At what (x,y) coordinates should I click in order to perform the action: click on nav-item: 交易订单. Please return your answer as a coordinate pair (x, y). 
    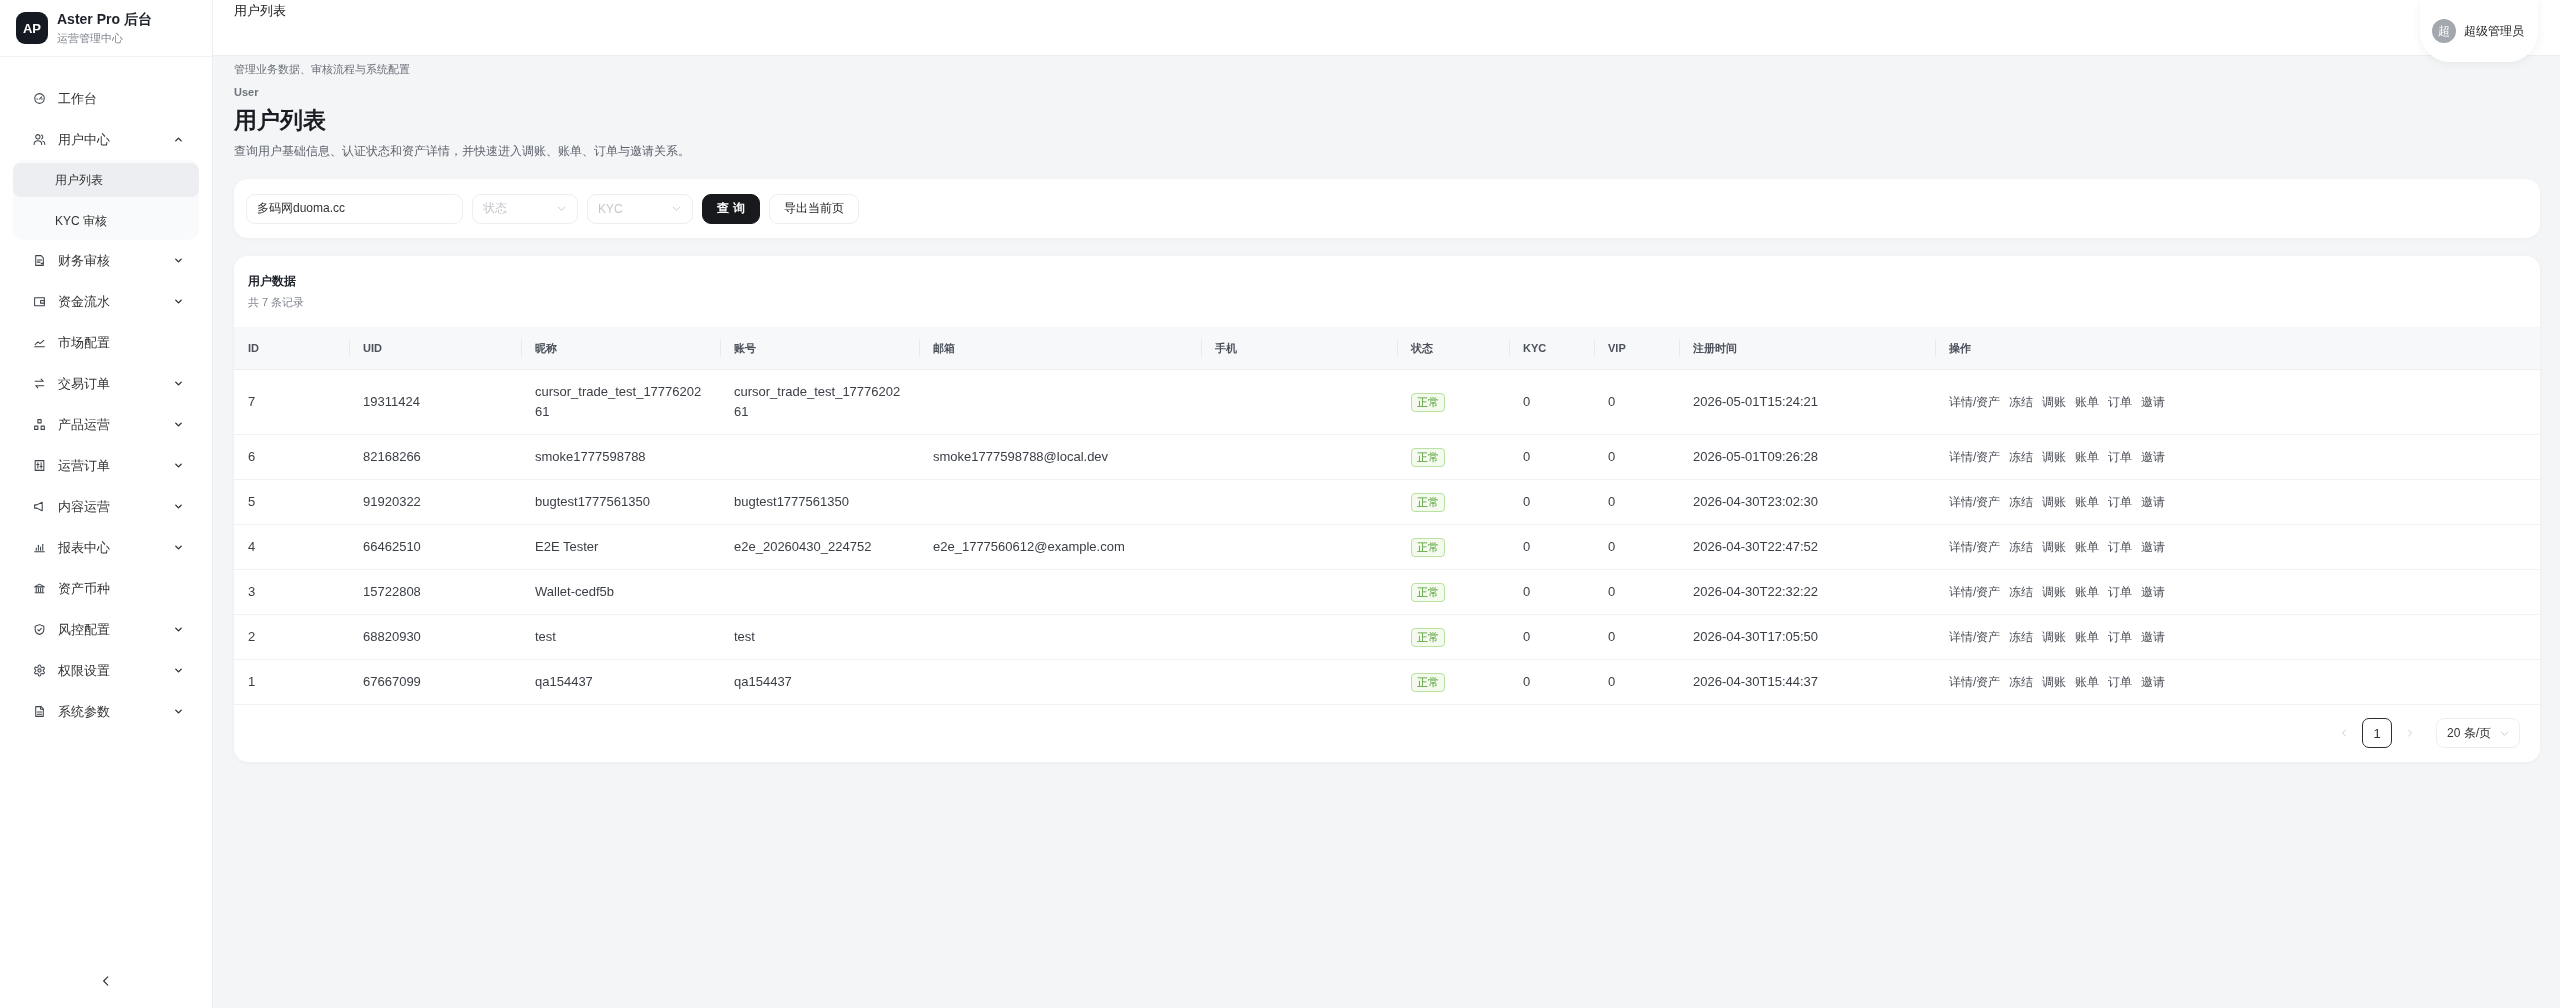
    Looking at the image, I should click on (106, 383).